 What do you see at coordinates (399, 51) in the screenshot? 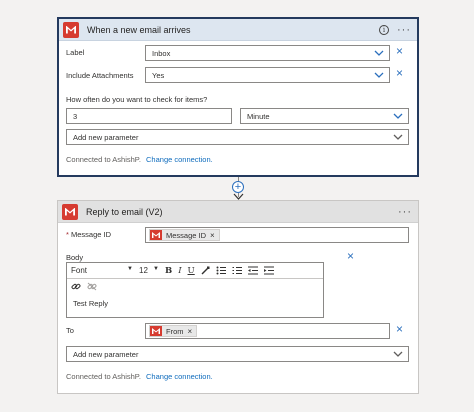
I see `clear-label-icon: ×` at bounding box center [399, 51].